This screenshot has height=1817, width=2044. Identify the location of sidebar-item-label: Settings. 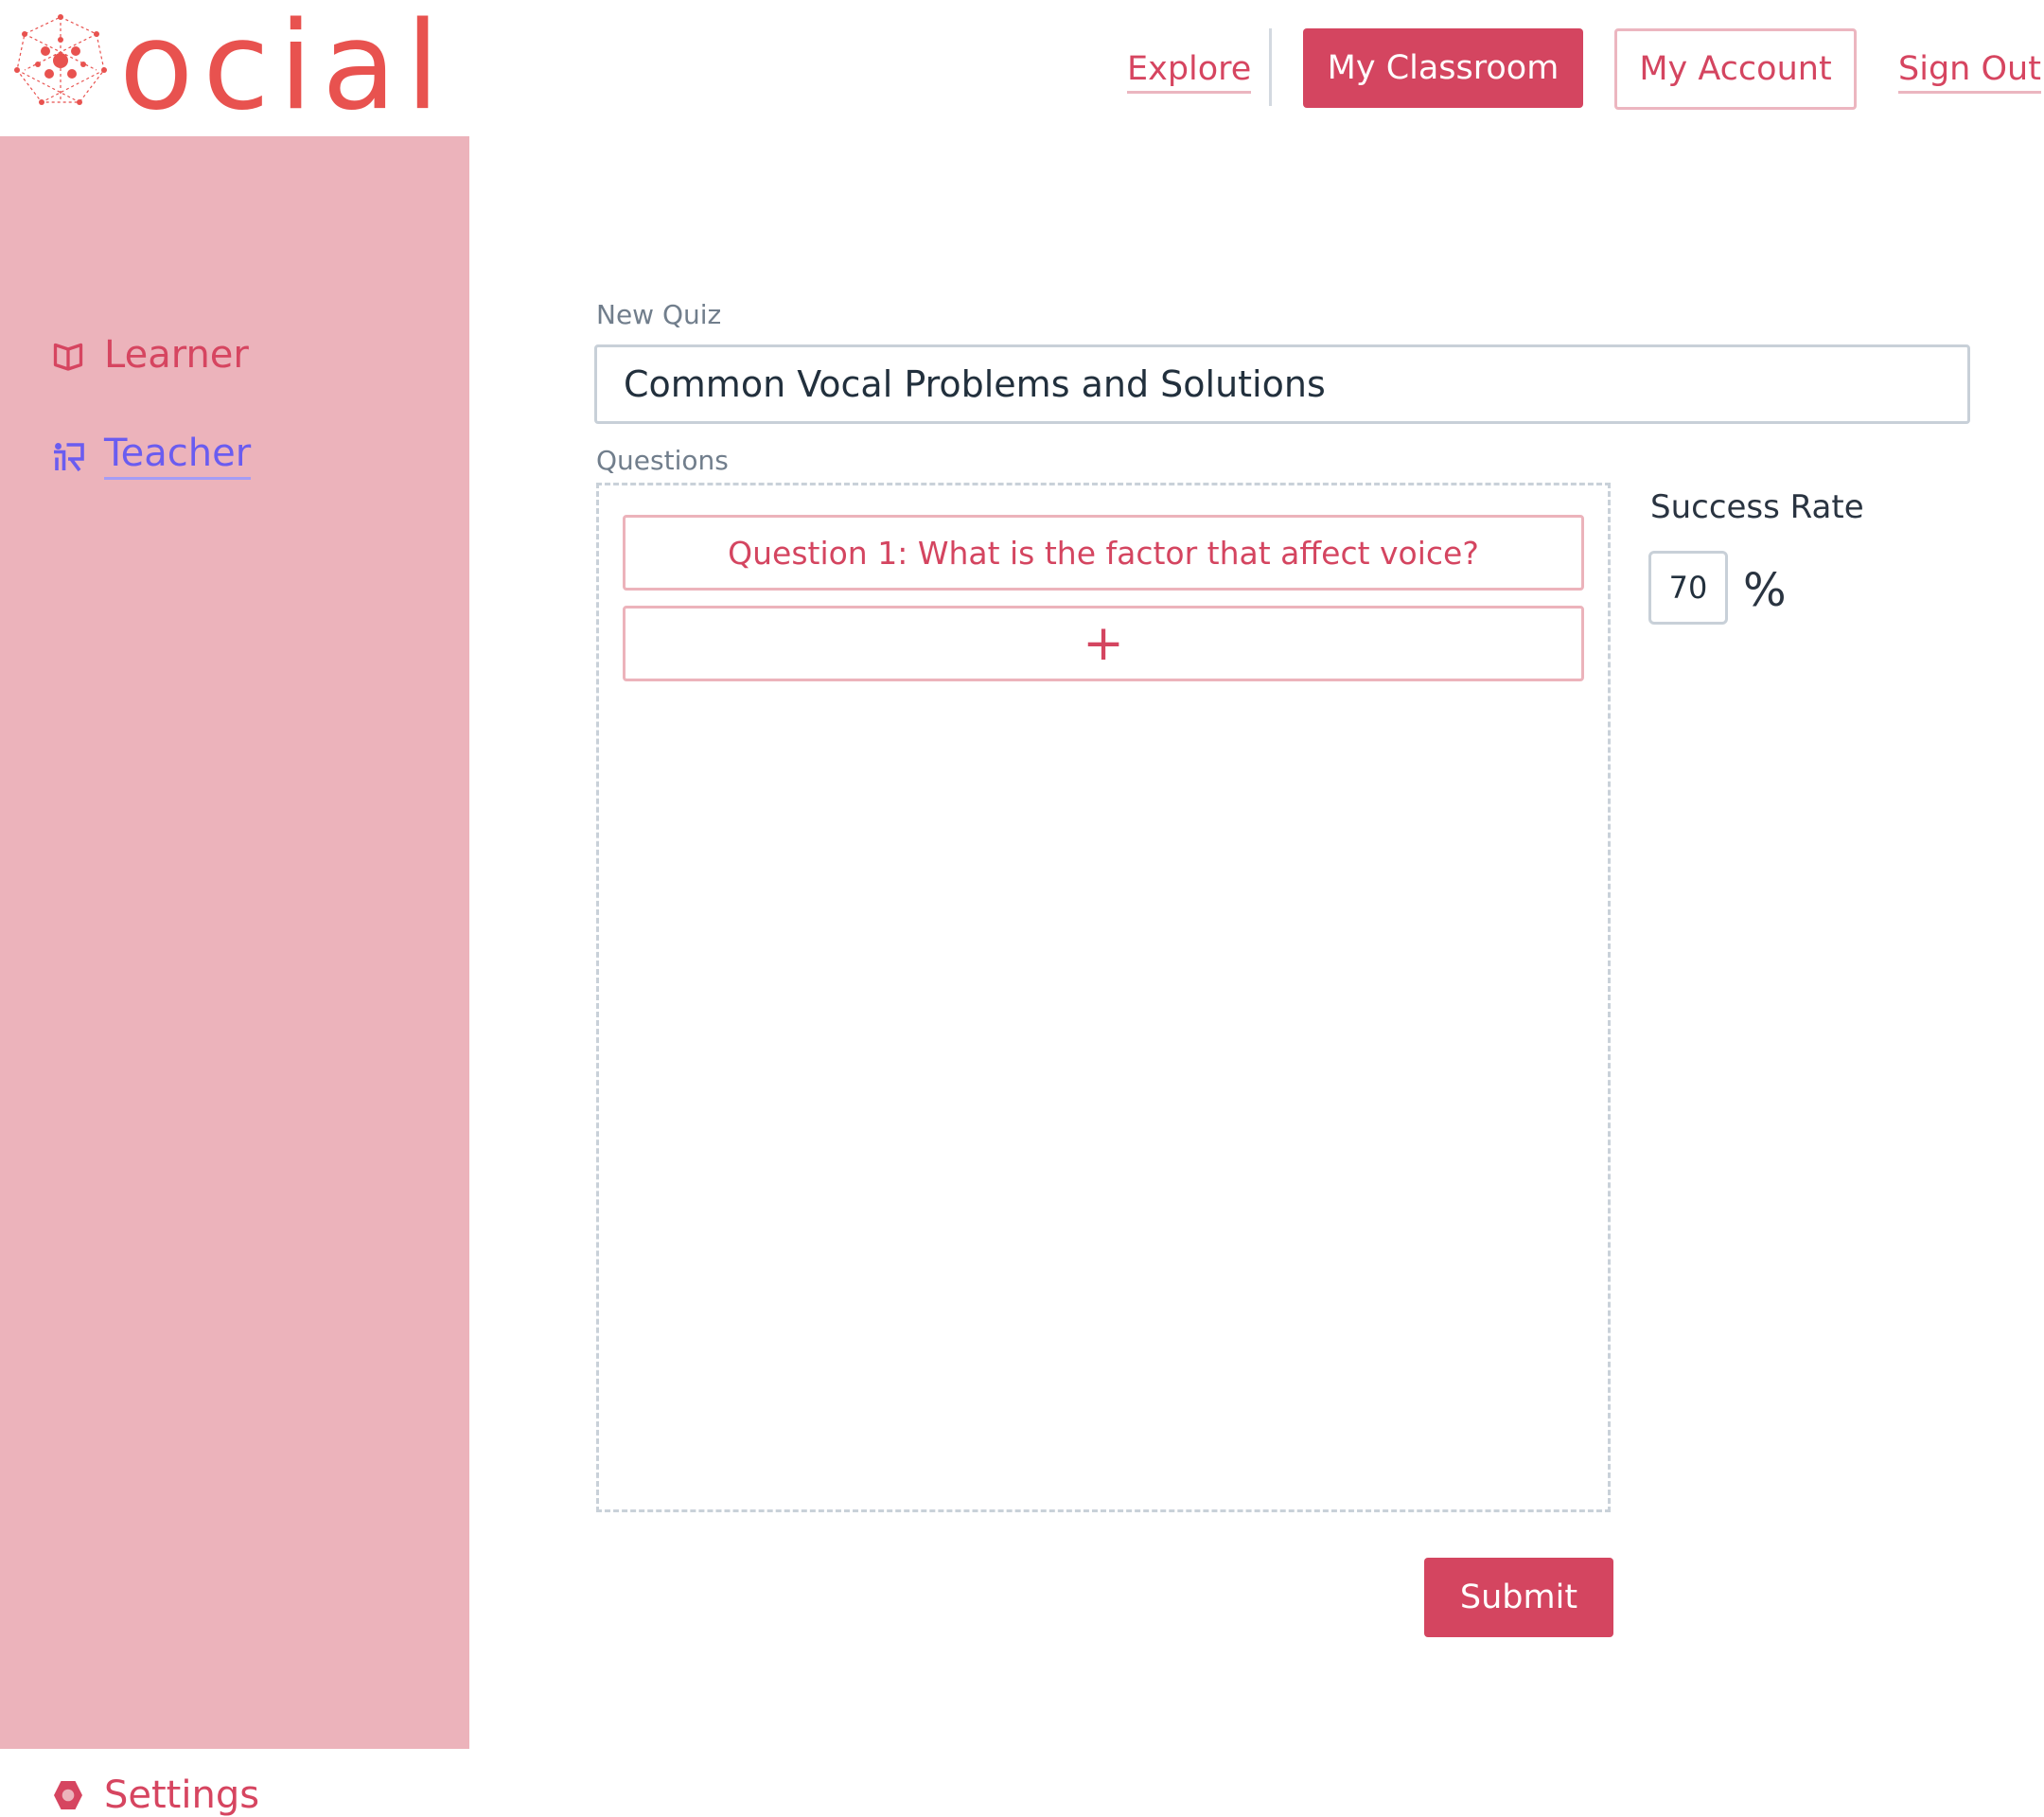
(182, 1795).